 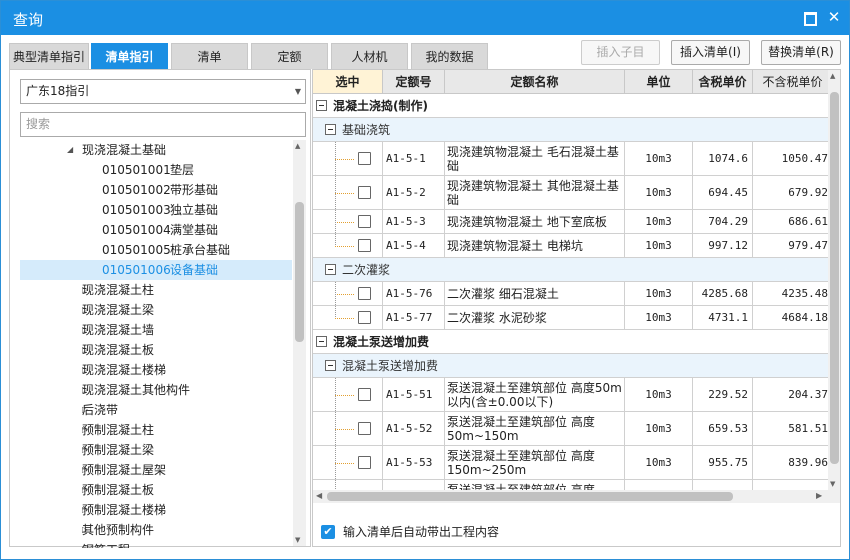 I want to click on tree-category: ▷ 预制混凝土柱, so click(x=156, y=430).